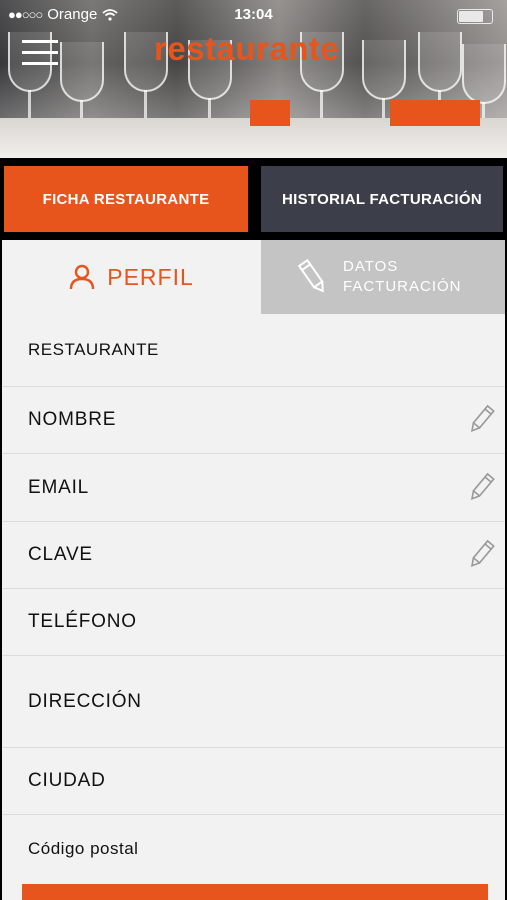  I want to click on battery-icon, so click(475, 16).